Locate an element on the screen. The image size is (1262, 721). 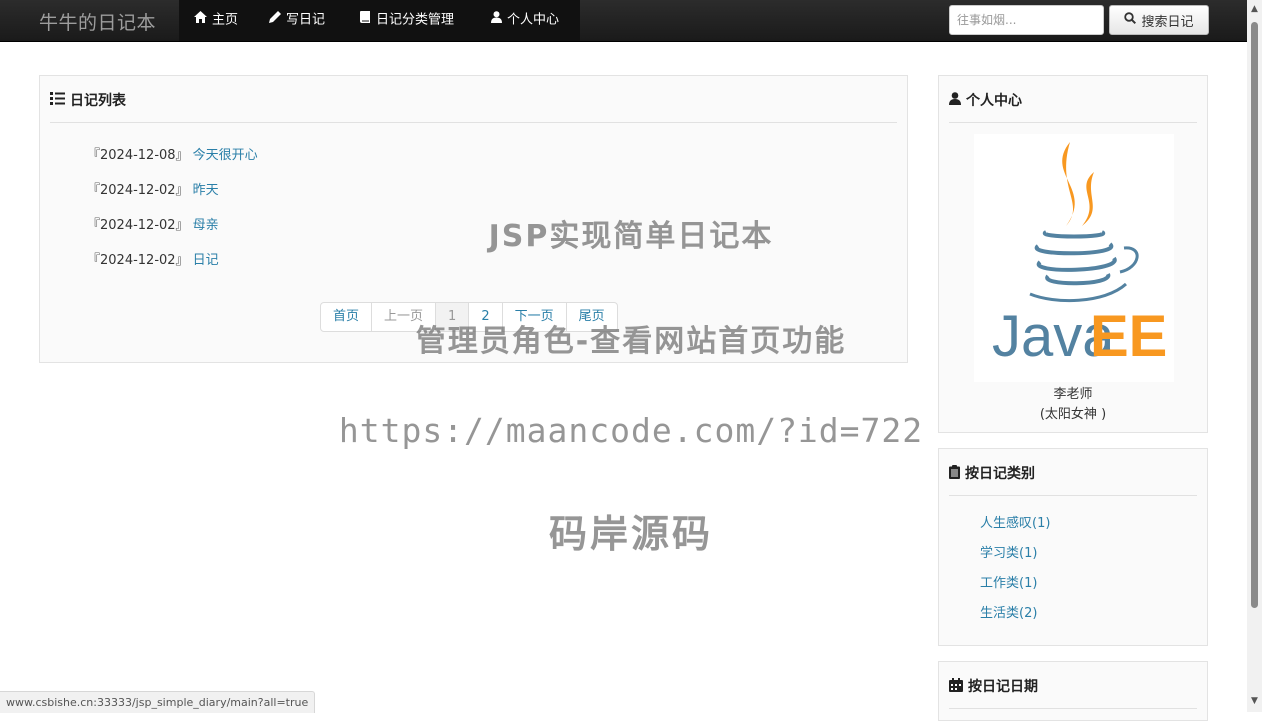
search-button: 搜索日记 is located at coordinates (1159, 20).